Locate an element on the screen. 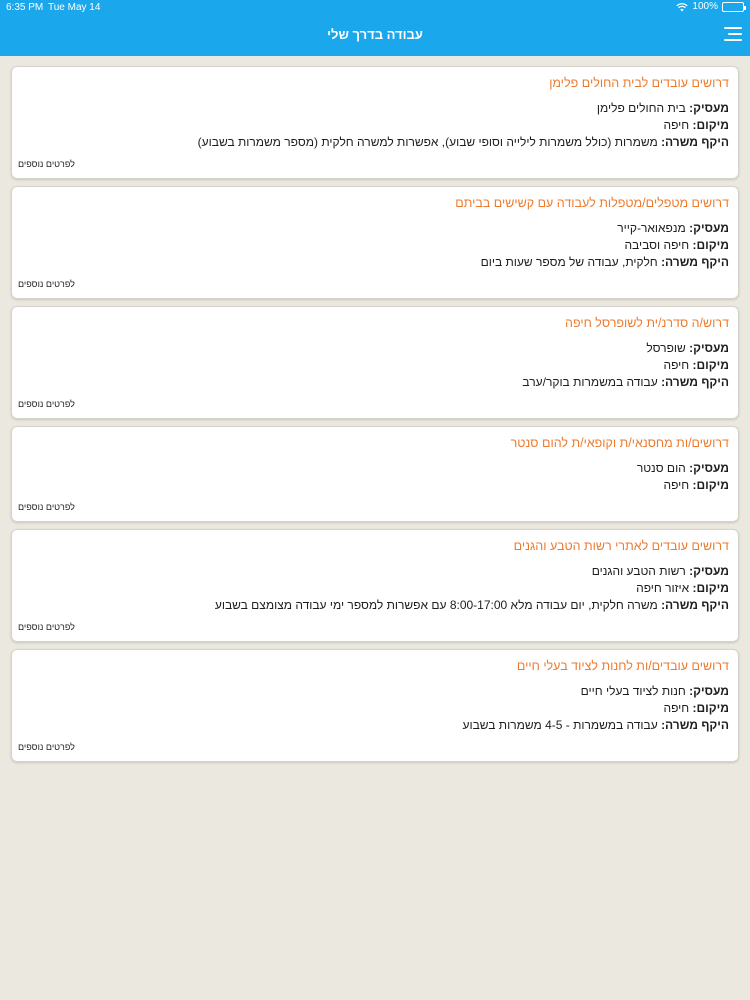  job-title: דרוש/ה סדרנ/ית לשופרסל חיפה is located at coordinates (373, 323).